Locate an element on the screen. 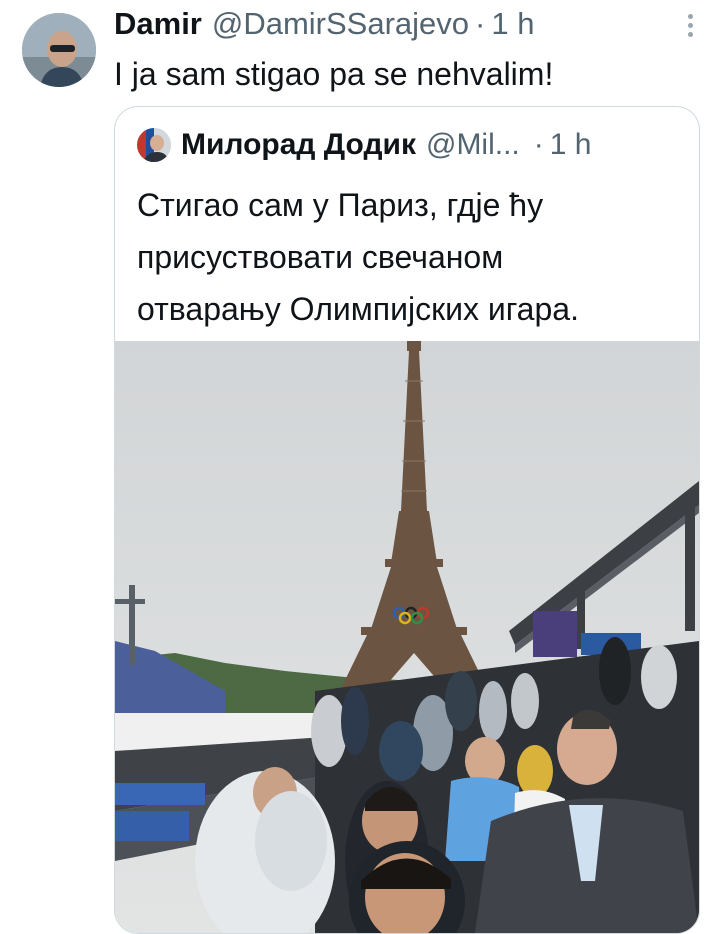 The image size is (720, 934). tweet-header: Damir @DamirSSarajevo · 1 h is located at coordinates (397, 26).